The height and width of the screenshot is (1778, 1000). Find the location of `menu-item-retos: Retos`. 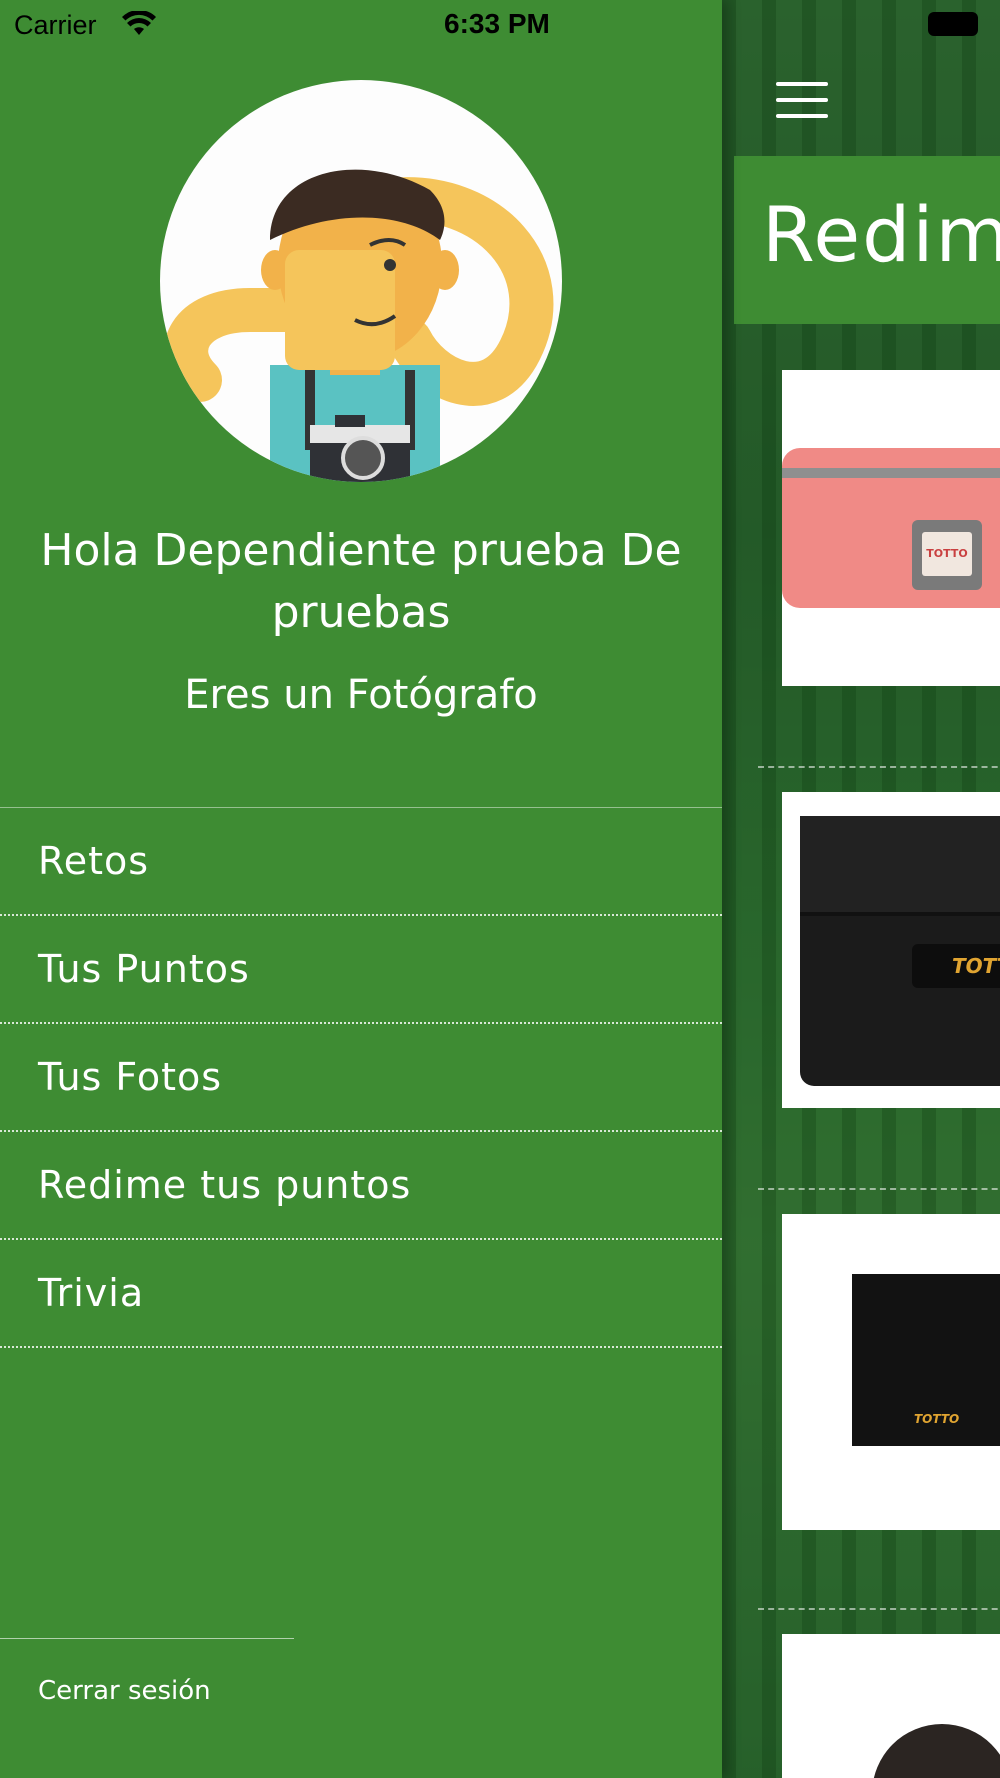

menu-item-retos: Retos is located at coordinates (361, 862).